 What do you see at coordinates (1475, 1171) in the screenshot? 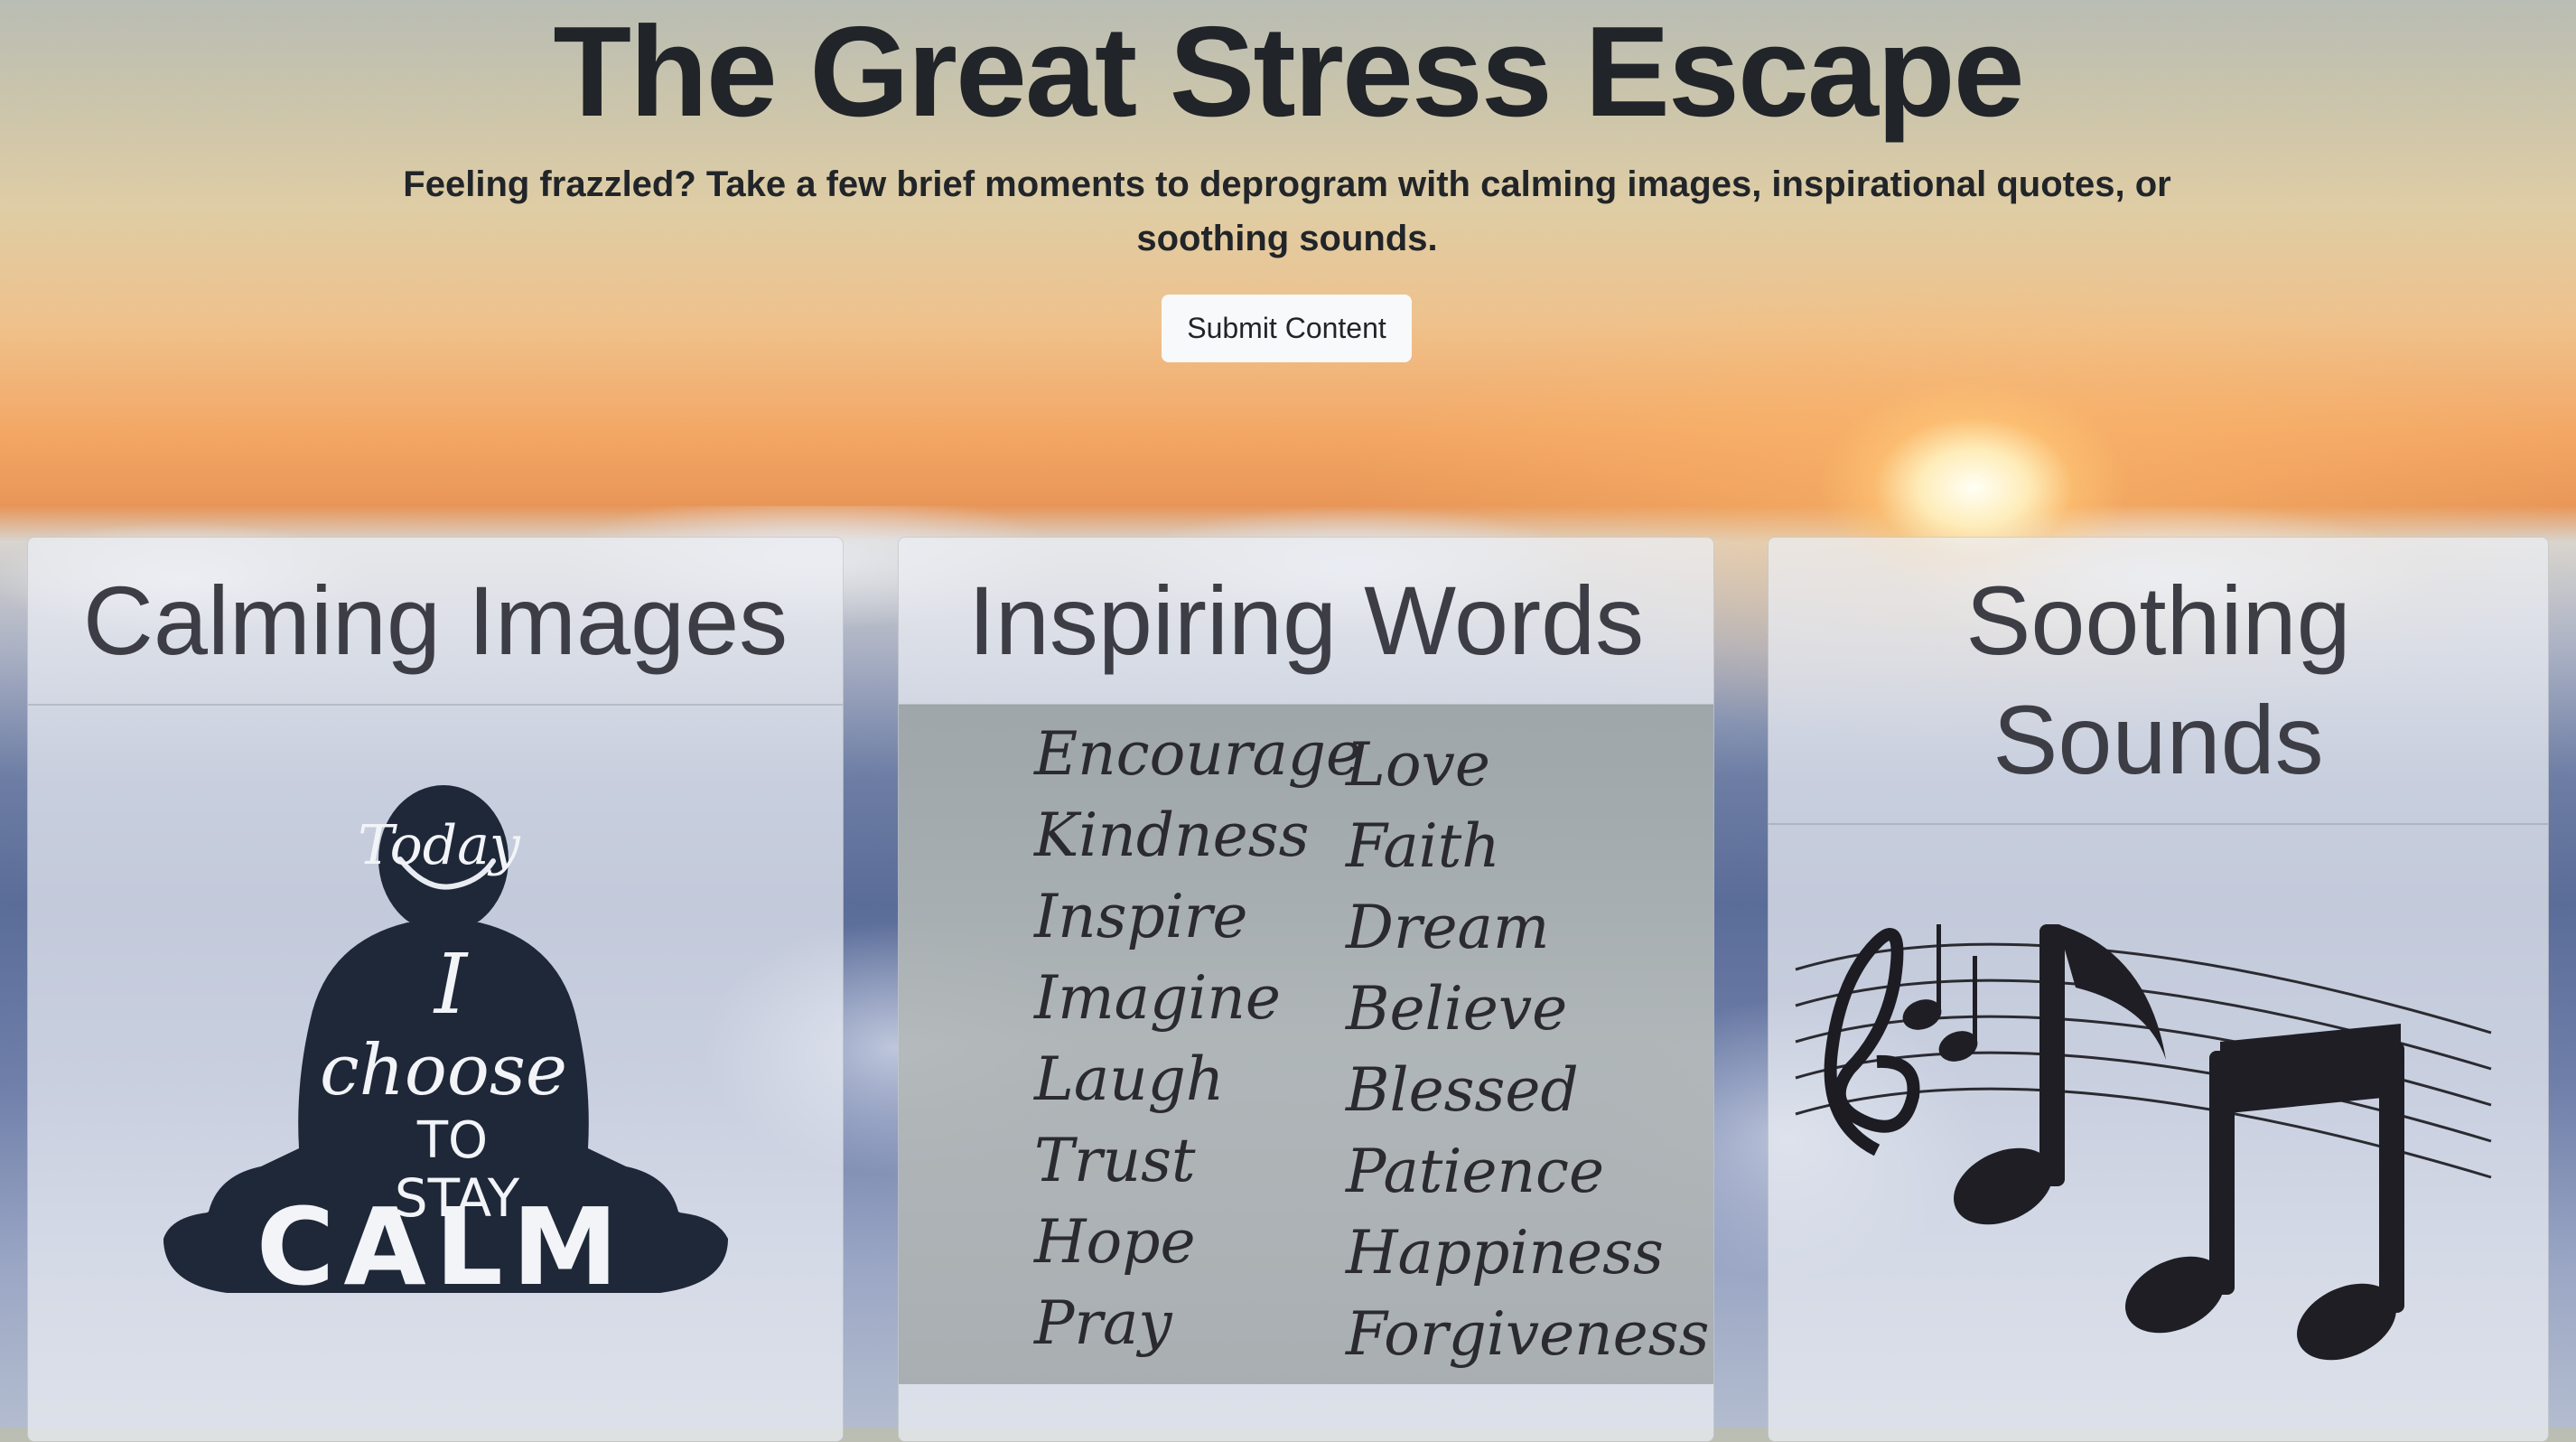
I see `word: Patience` at bounding box center [1475, 1171].